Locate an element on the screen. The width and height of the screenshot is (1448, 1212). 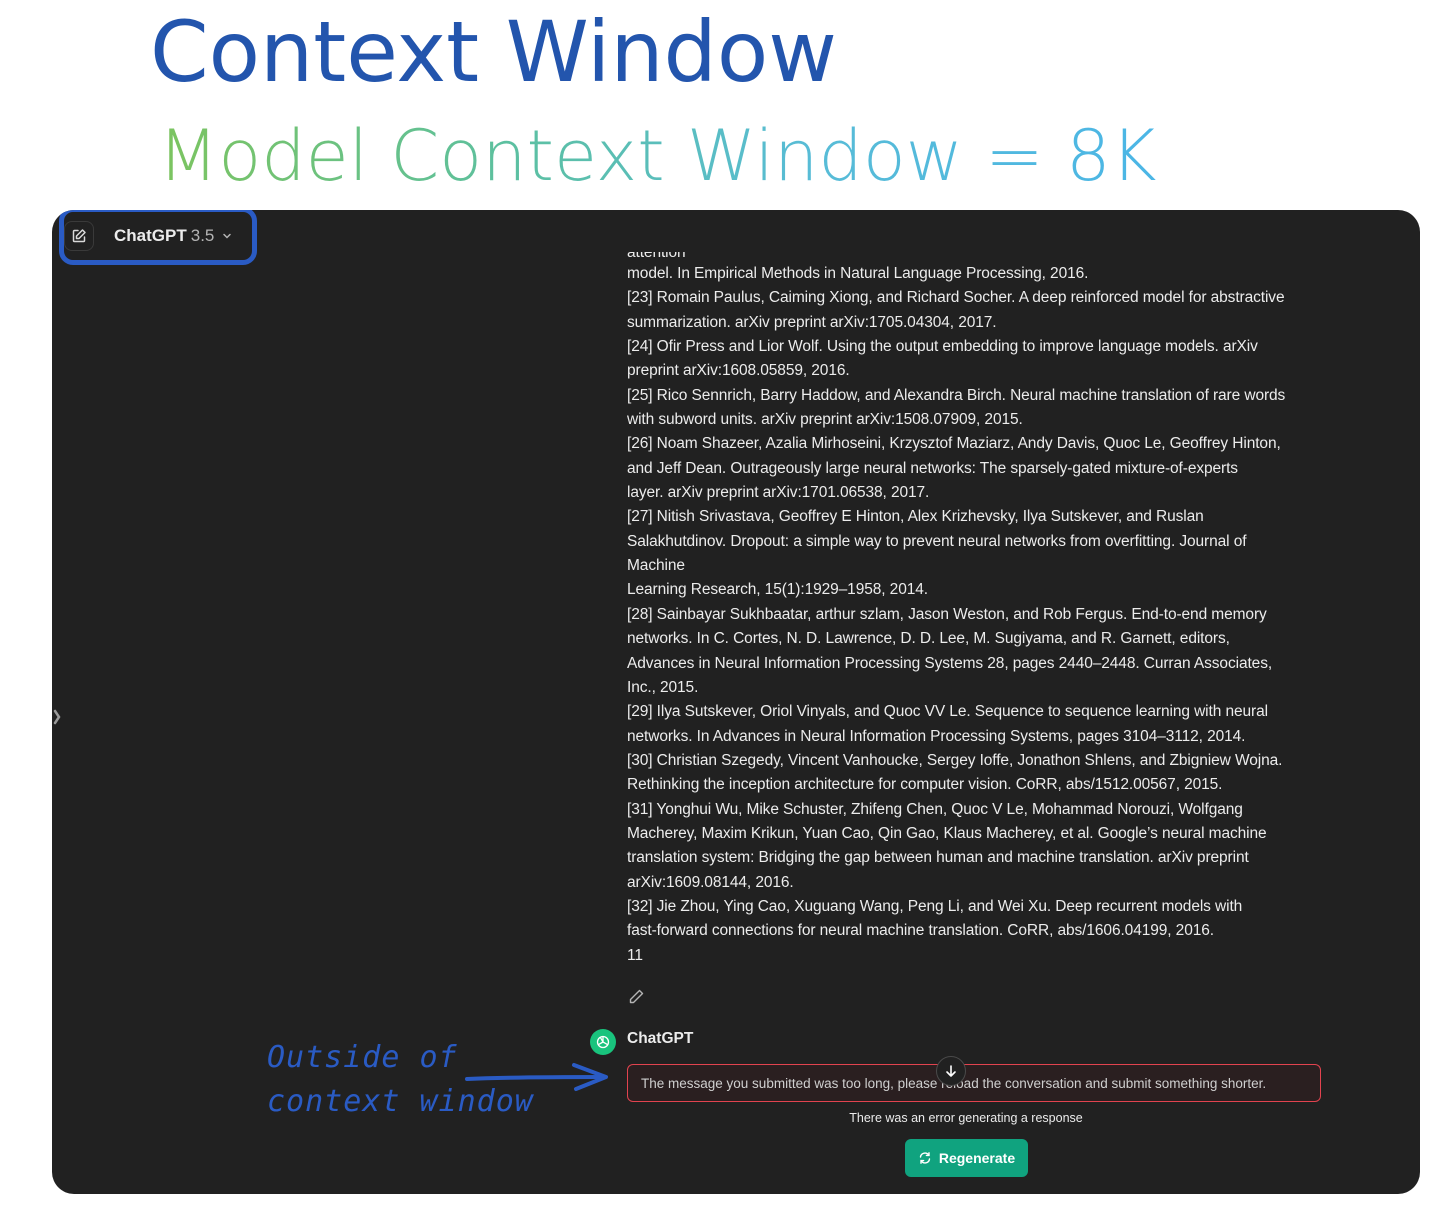
openai-logo-icon is located at coordinates (603, 1042).